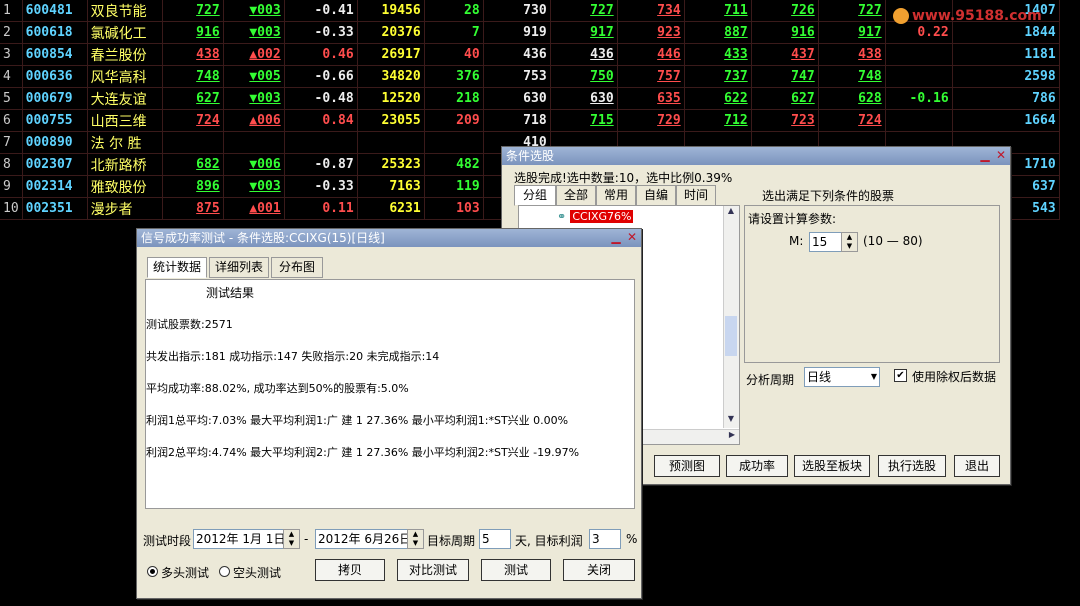  What do you see at coordinates (1006, 98) in the screenshot?
I see `cell-amt: 786` at bounding box center [1006, 98].